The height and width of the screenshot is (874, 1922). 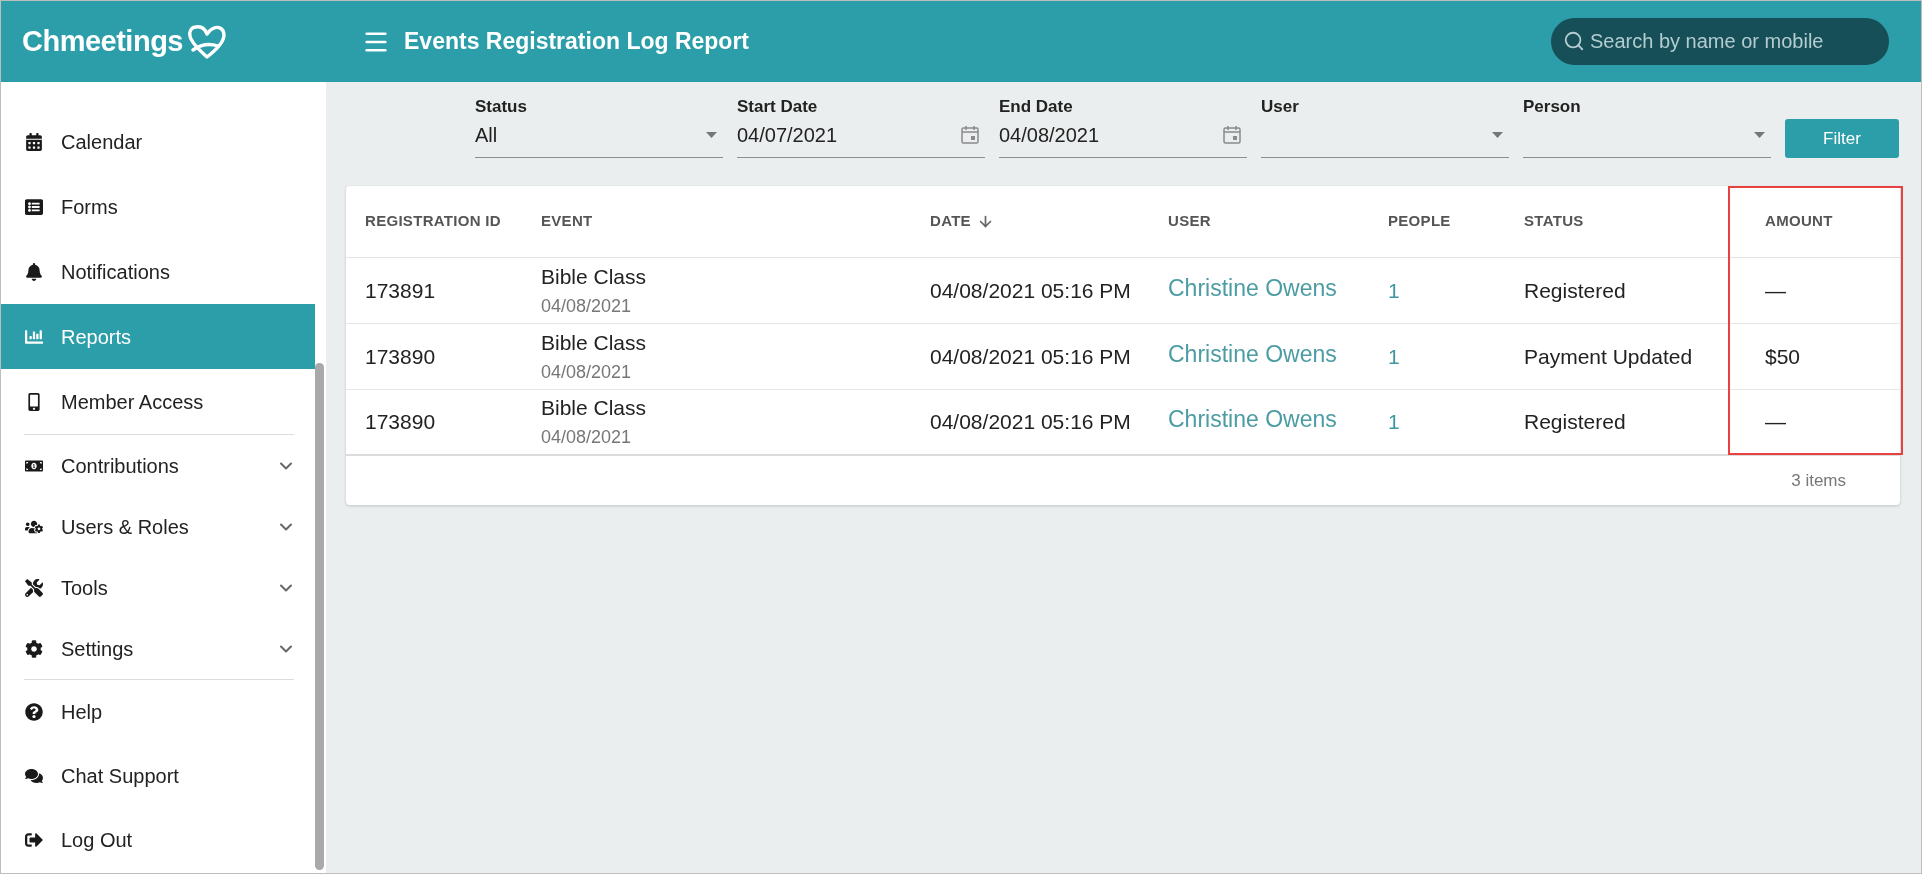 I want to click on column-header: EVENT, so click(x=567, y=221).